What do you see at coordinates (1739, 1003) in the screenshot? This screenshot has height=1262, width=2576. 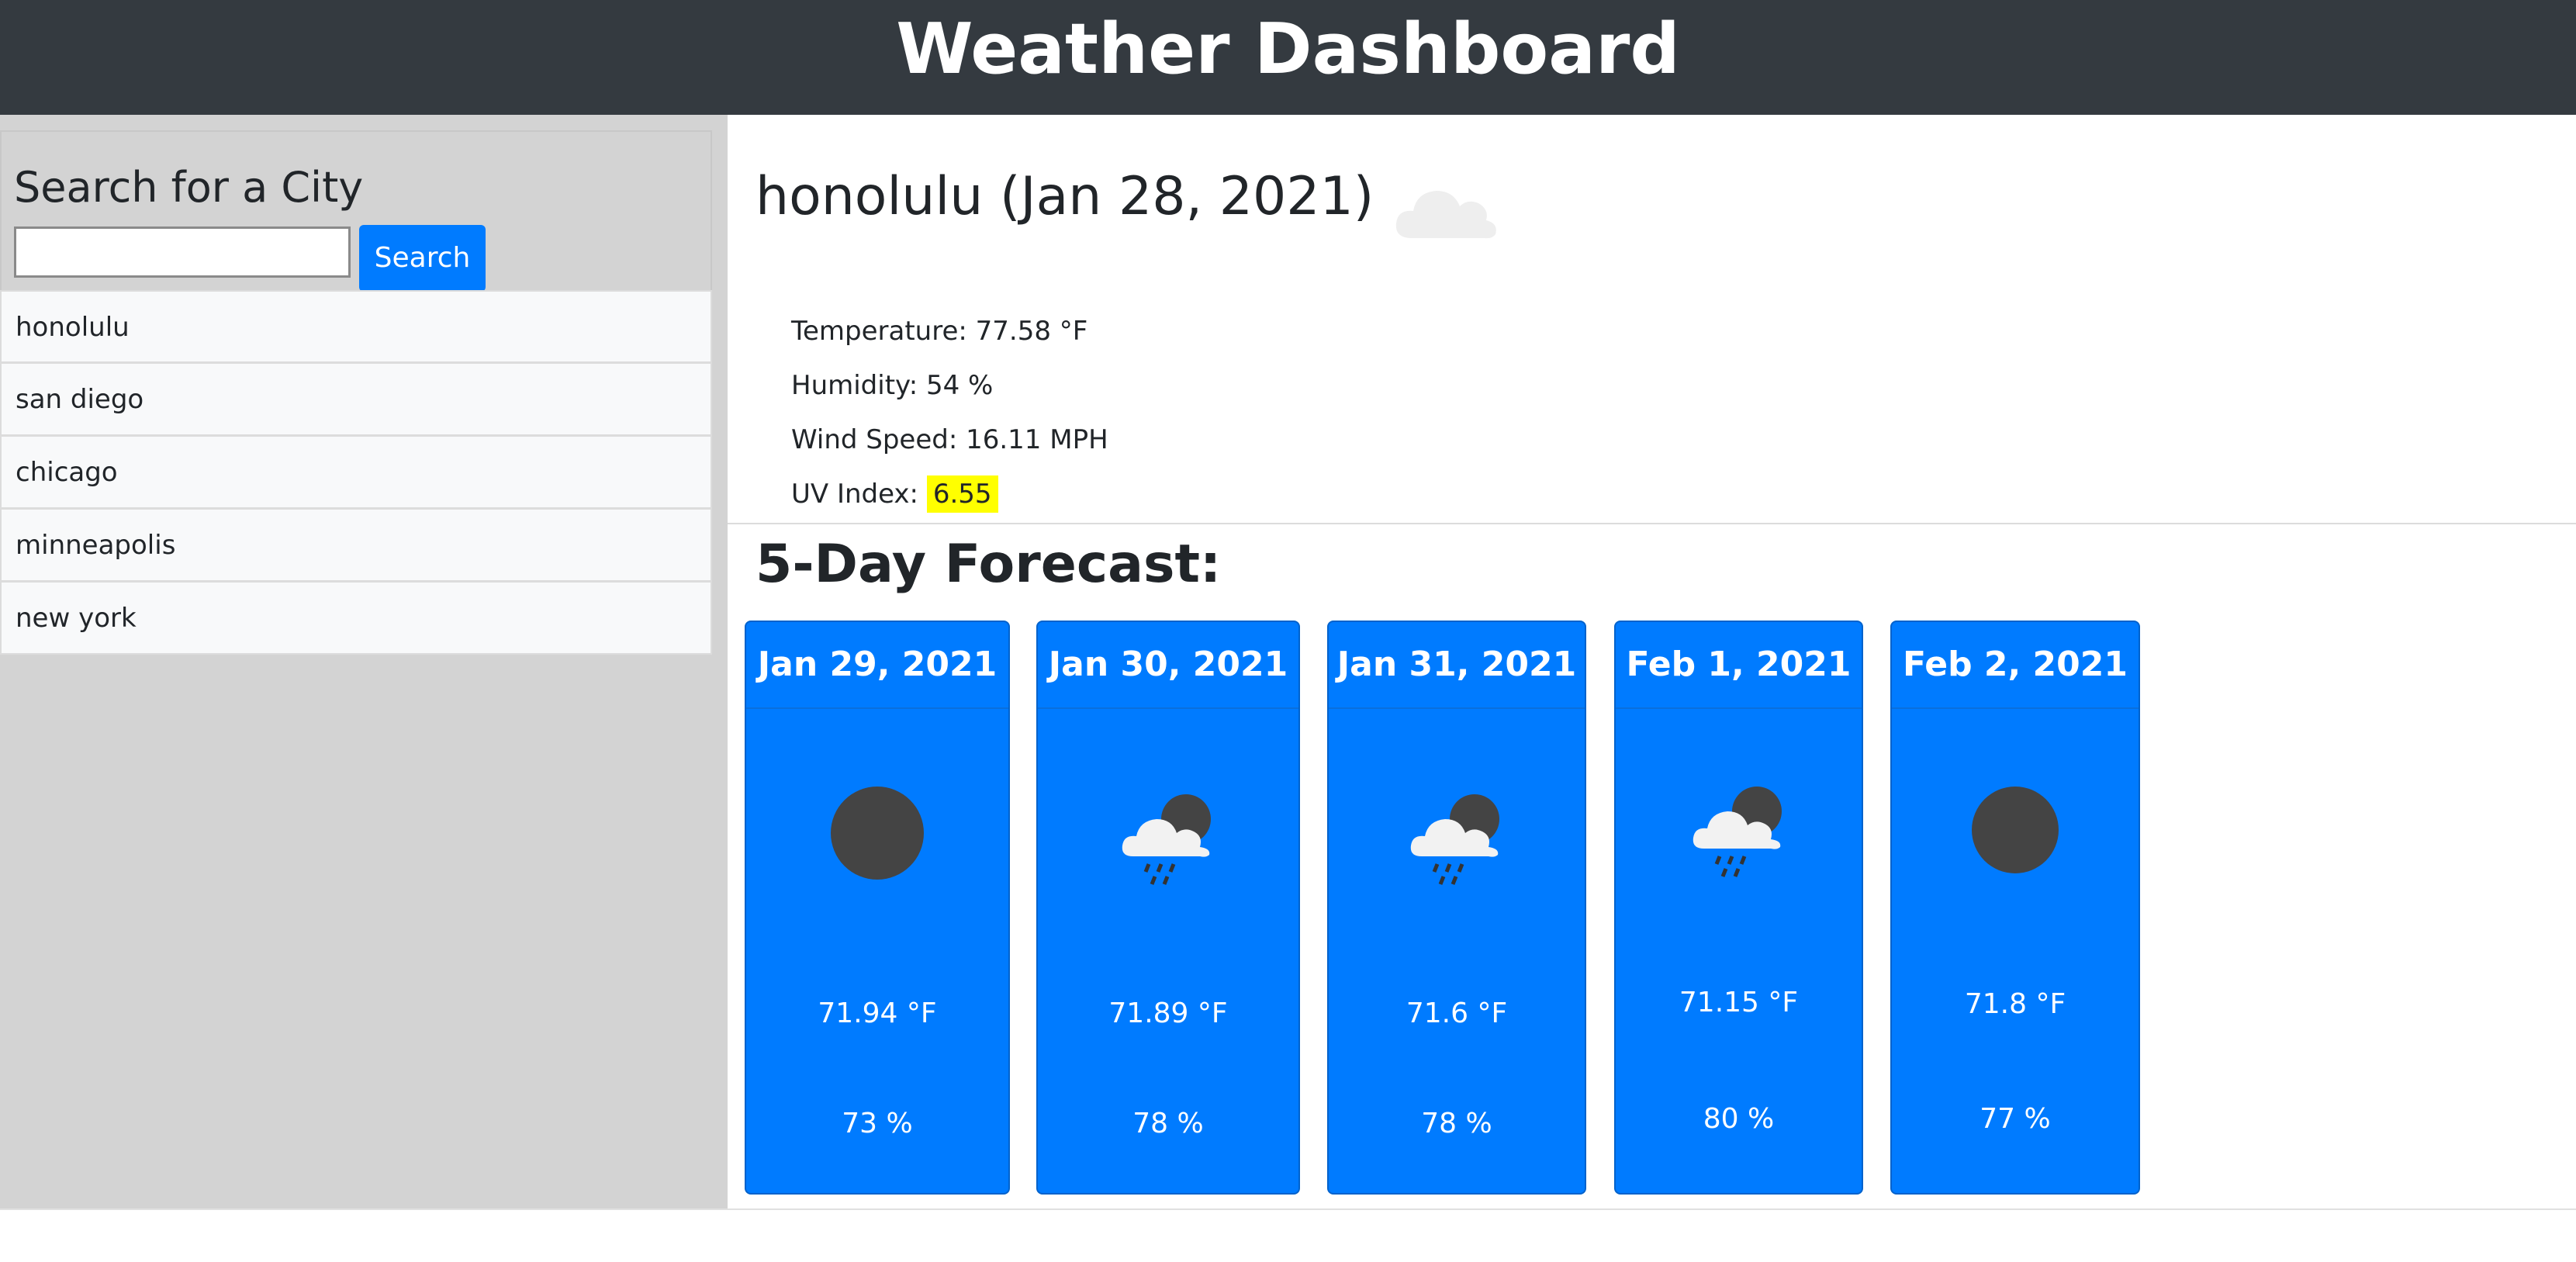 I see `forecast-temp: 71.15 °F` at bounding box center [1739, 1003].